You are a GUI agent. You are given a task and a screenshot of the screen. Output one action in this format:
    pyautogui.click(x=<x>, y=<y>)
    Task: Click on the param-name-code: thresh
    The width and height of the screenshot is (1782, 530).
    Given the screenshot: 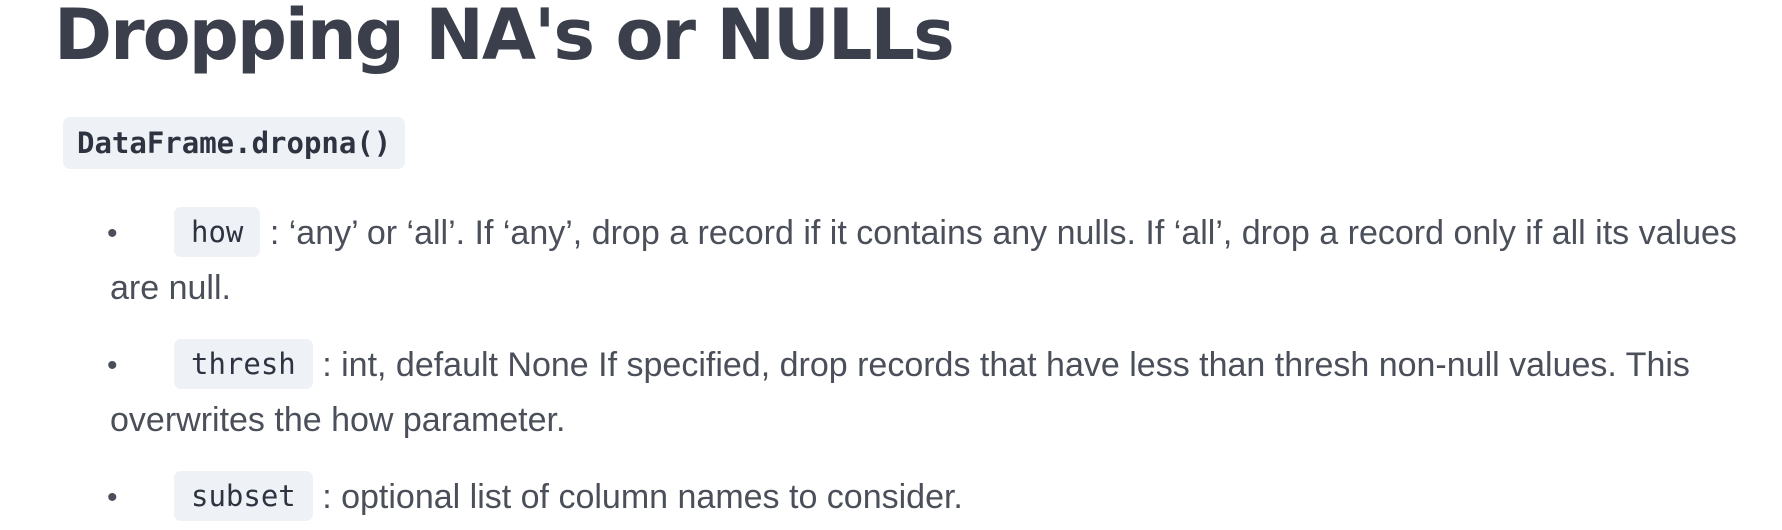 What is the action you would take?
    pyautogui.click(x=243, y=364)
    